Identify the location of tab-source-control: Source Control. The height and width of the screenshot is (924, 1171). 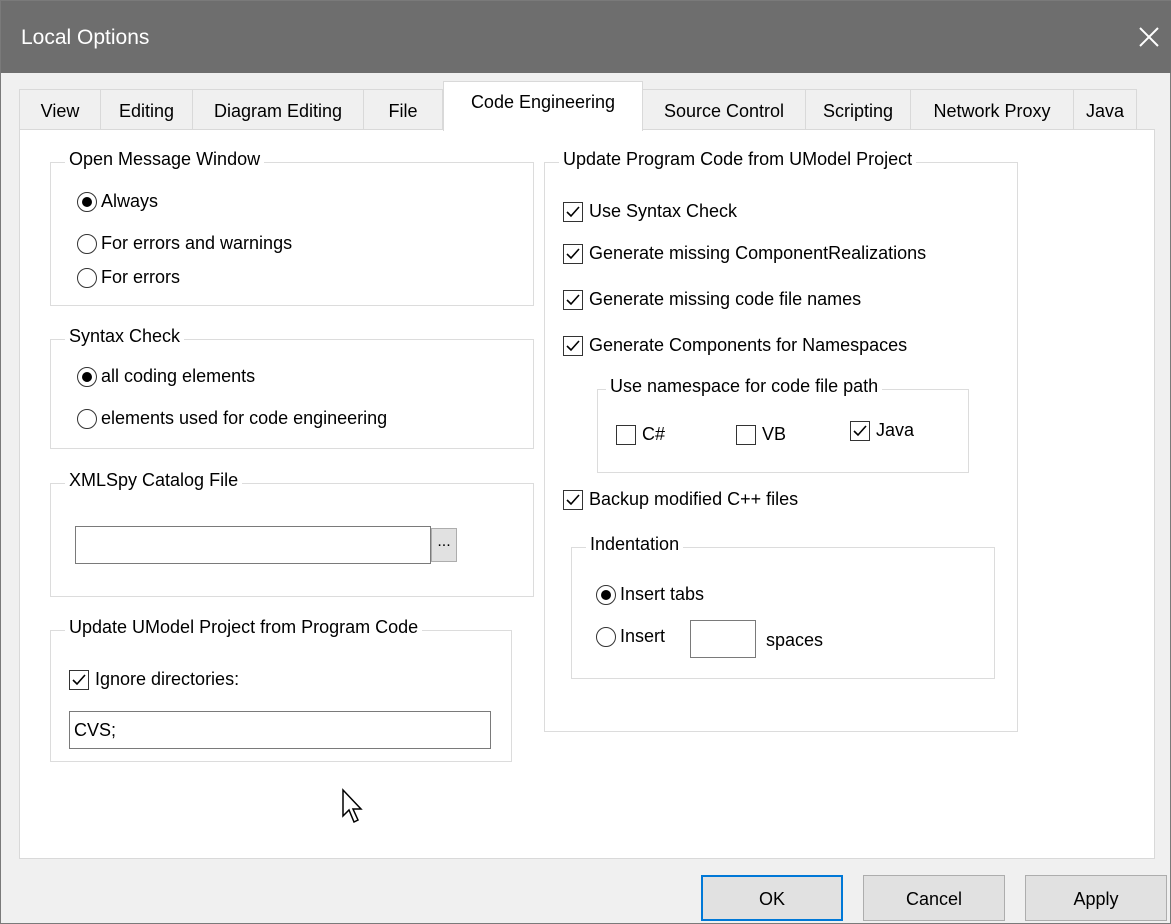
(724, 109).